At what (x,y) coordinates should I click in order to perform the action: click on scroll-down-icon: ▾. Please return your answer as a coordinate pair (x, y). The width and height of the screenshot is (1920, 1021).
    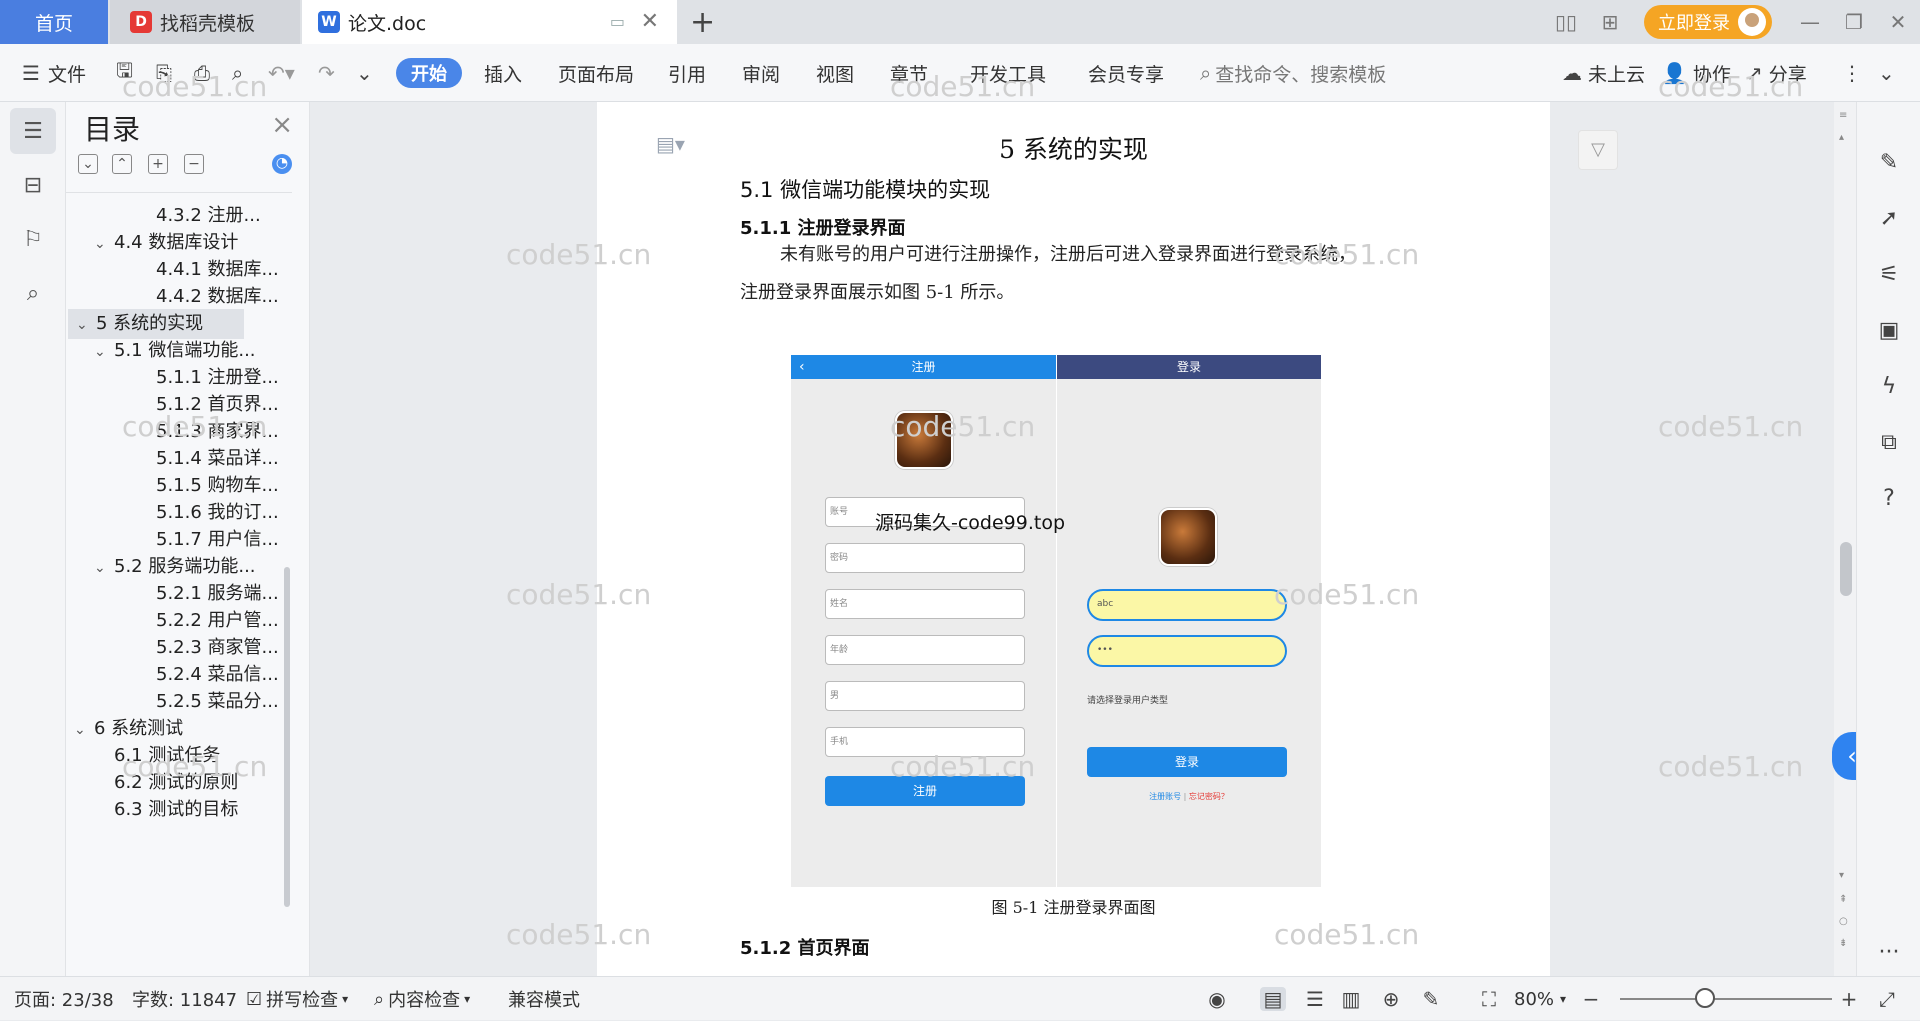
    Looking at the image, I should click on (1841, 875).